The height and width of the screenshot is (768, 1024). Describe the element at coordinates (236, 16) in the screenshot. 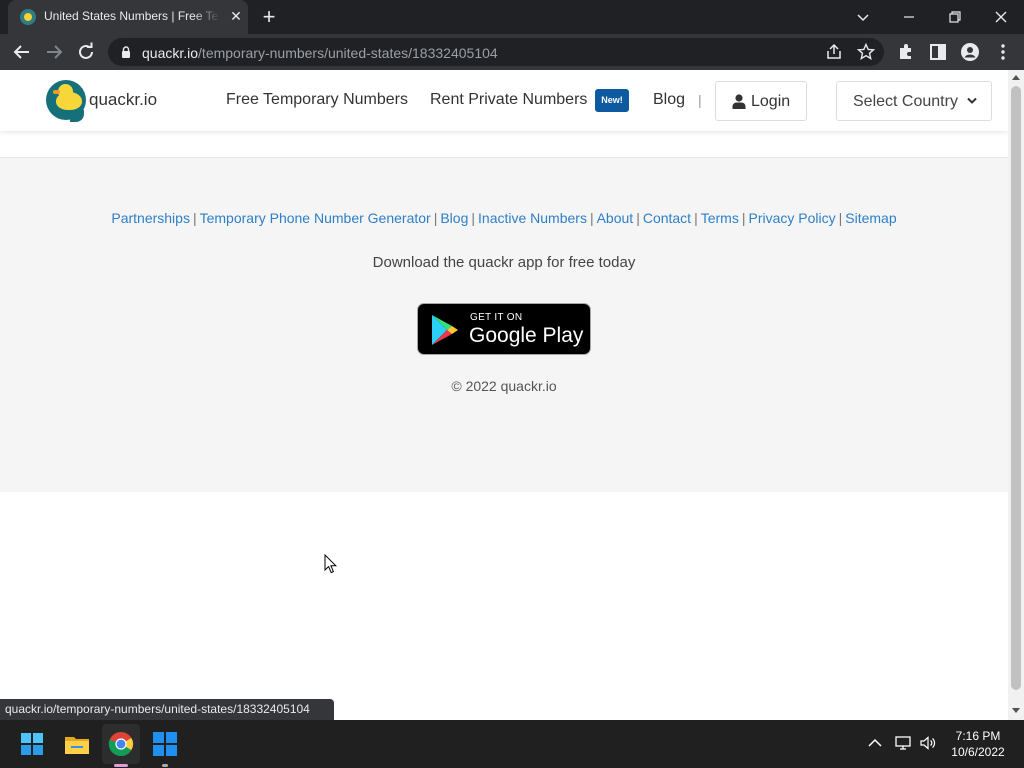

I see `tab-close-icon: ✕` at that location.